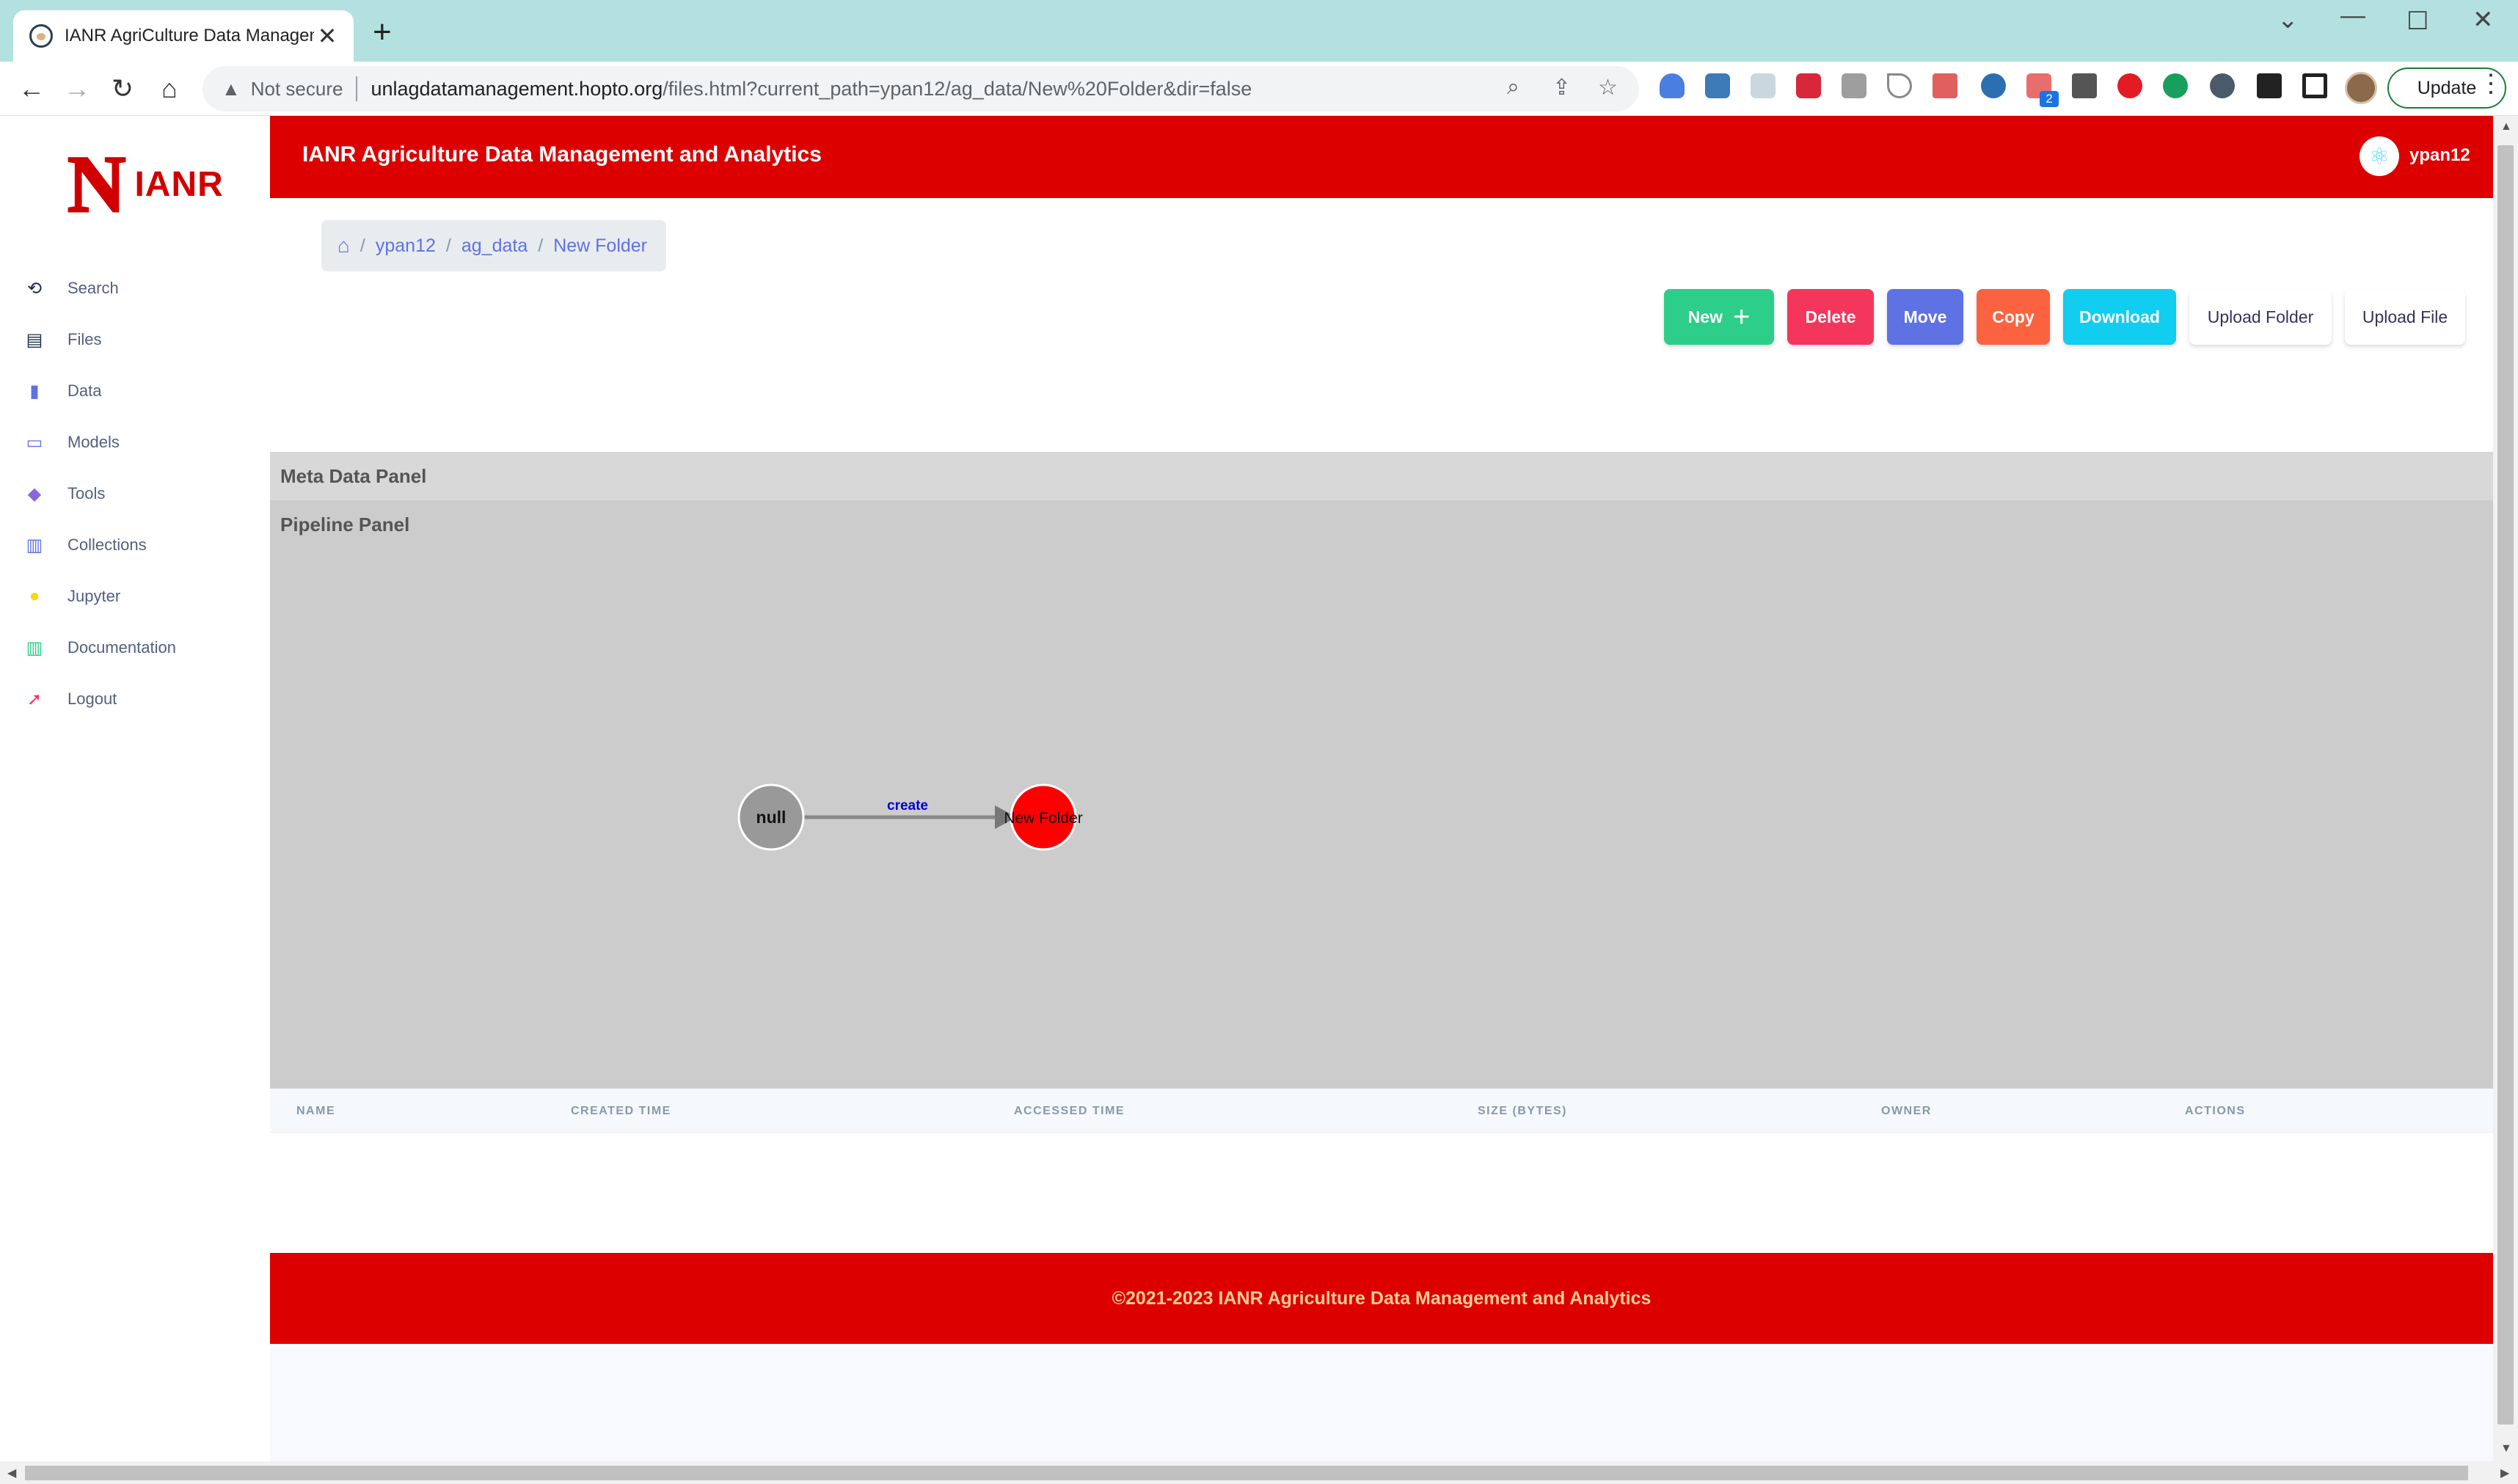 The width and height of the screenshot is (2518, 1484). I want to click on new-button: New +, so click(1719, 317).